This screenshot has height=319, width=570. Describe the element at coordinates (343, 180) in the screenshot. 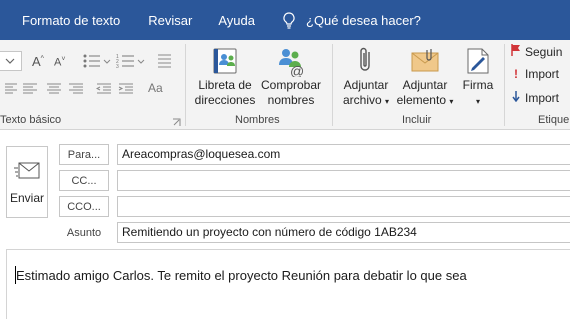

I see `cc-field` at that location.